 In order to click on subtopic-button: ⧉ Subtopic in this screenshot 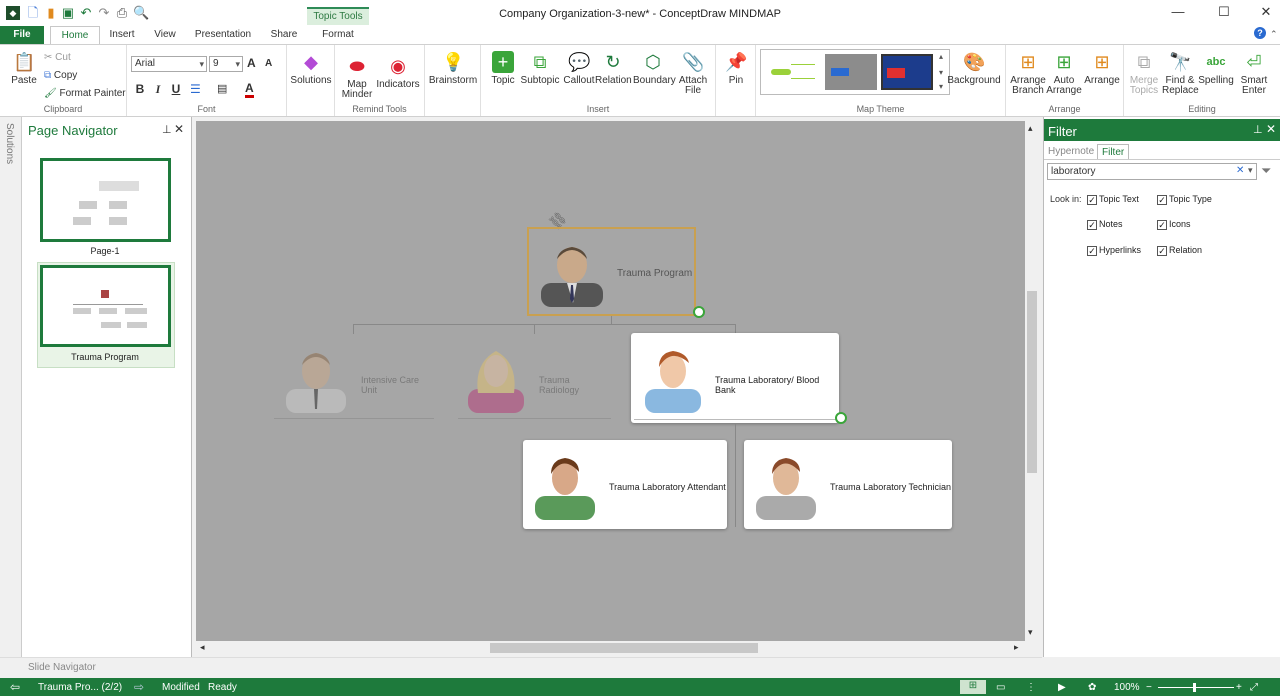, I will do `click(540, 68)`.